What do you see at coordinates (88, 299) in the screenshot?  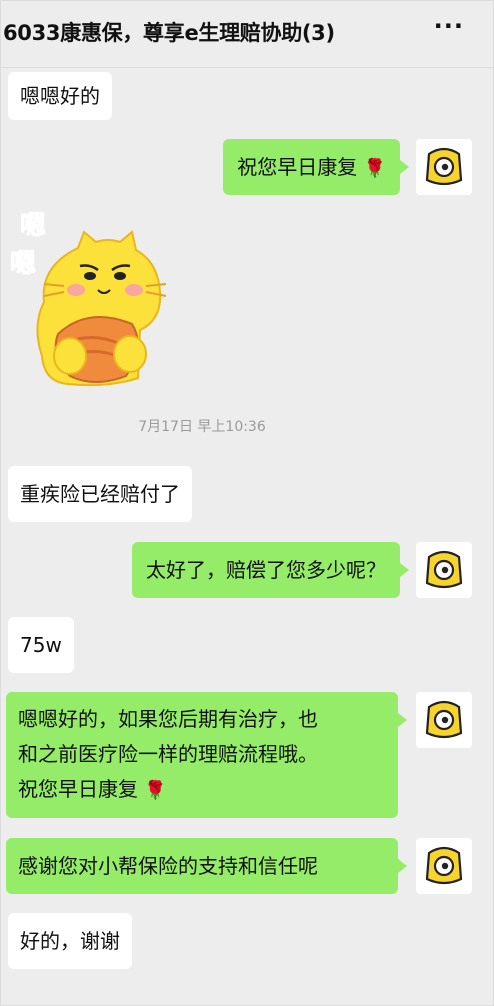 I see `cat-hug-sticker-icon: 嗯 嗯` at bounding box center [88, 299].